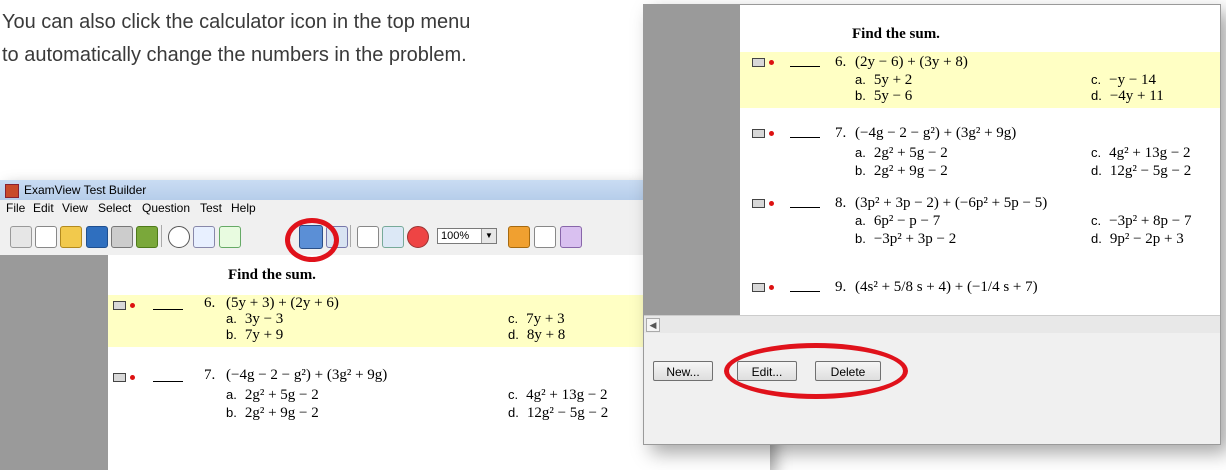 The width and height of the screenshot is (1226, 470). I want to click on table-icon, so click(393, 237).